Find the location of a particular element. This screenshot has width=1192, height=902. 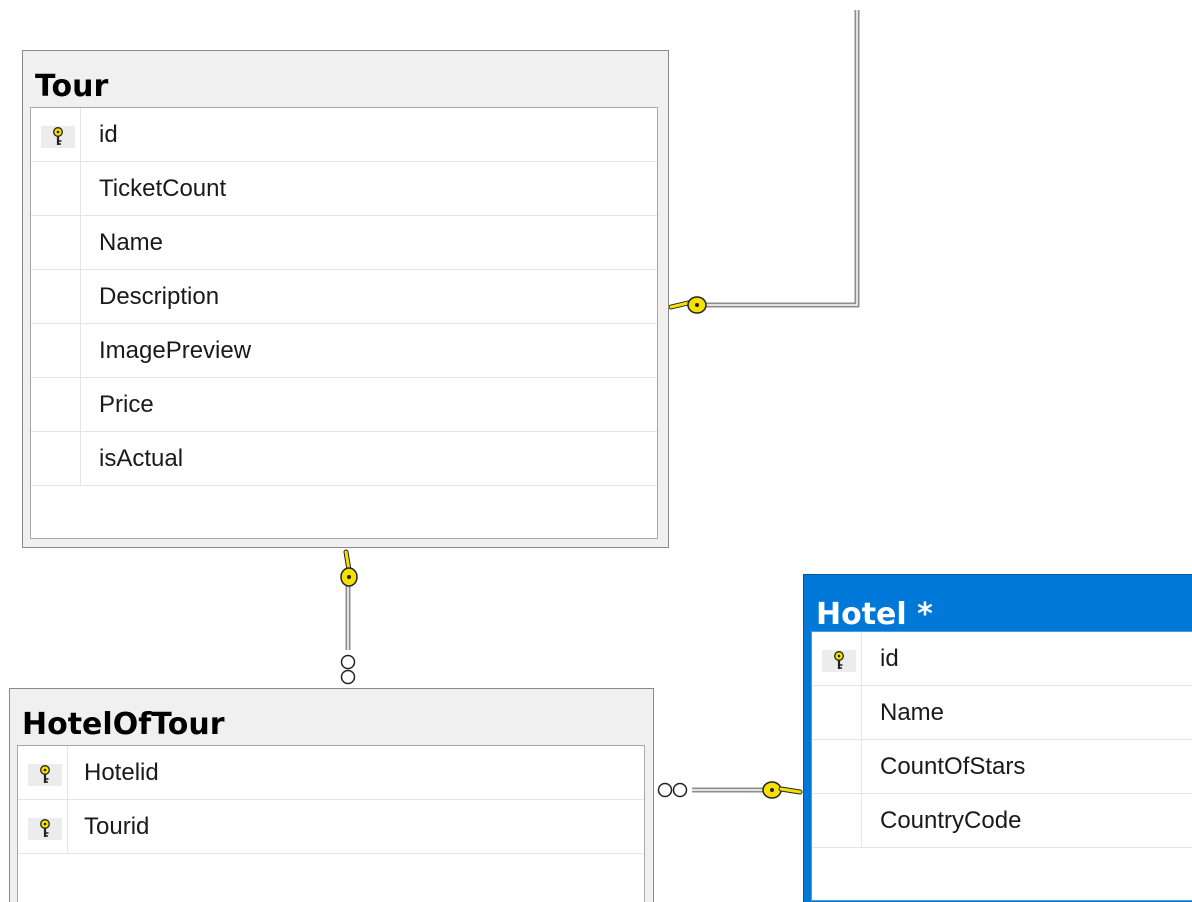

relationship-tour-hotelofTour is located at coordinates (349, 617).